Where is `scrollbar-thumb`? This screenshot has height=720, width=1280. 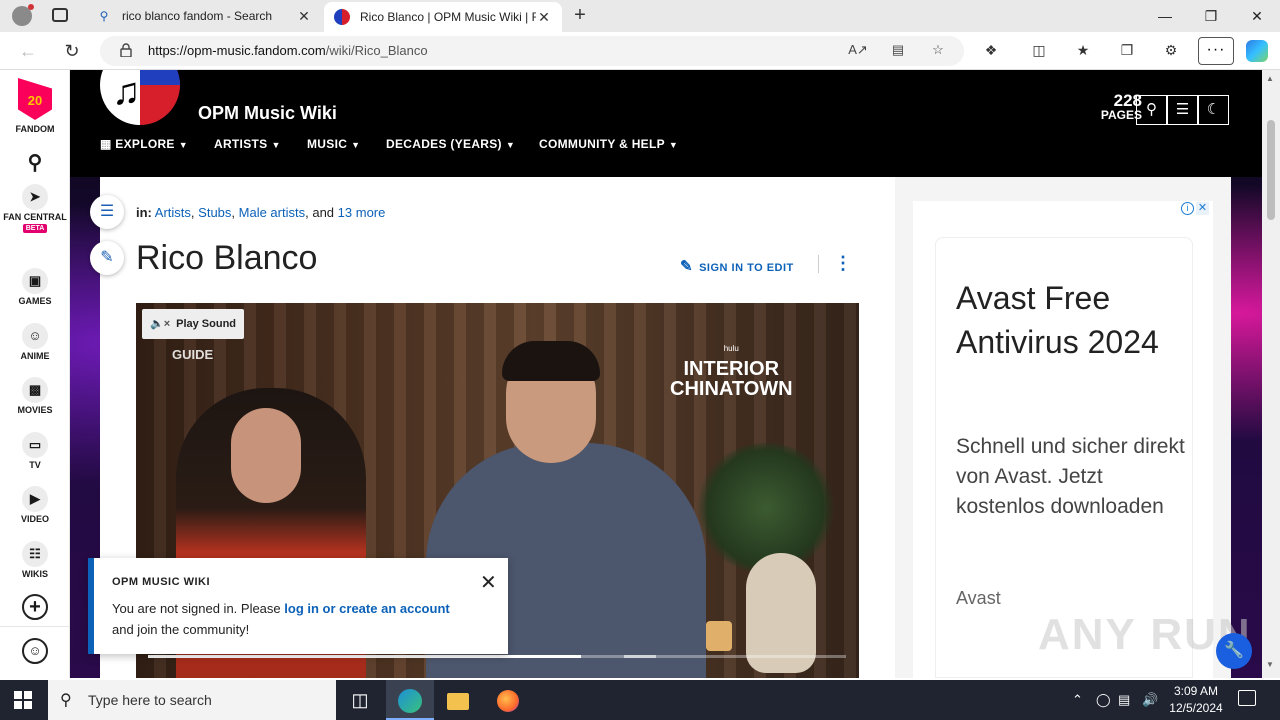
scrollbar-thumb is located at coordinates (1271, 170).